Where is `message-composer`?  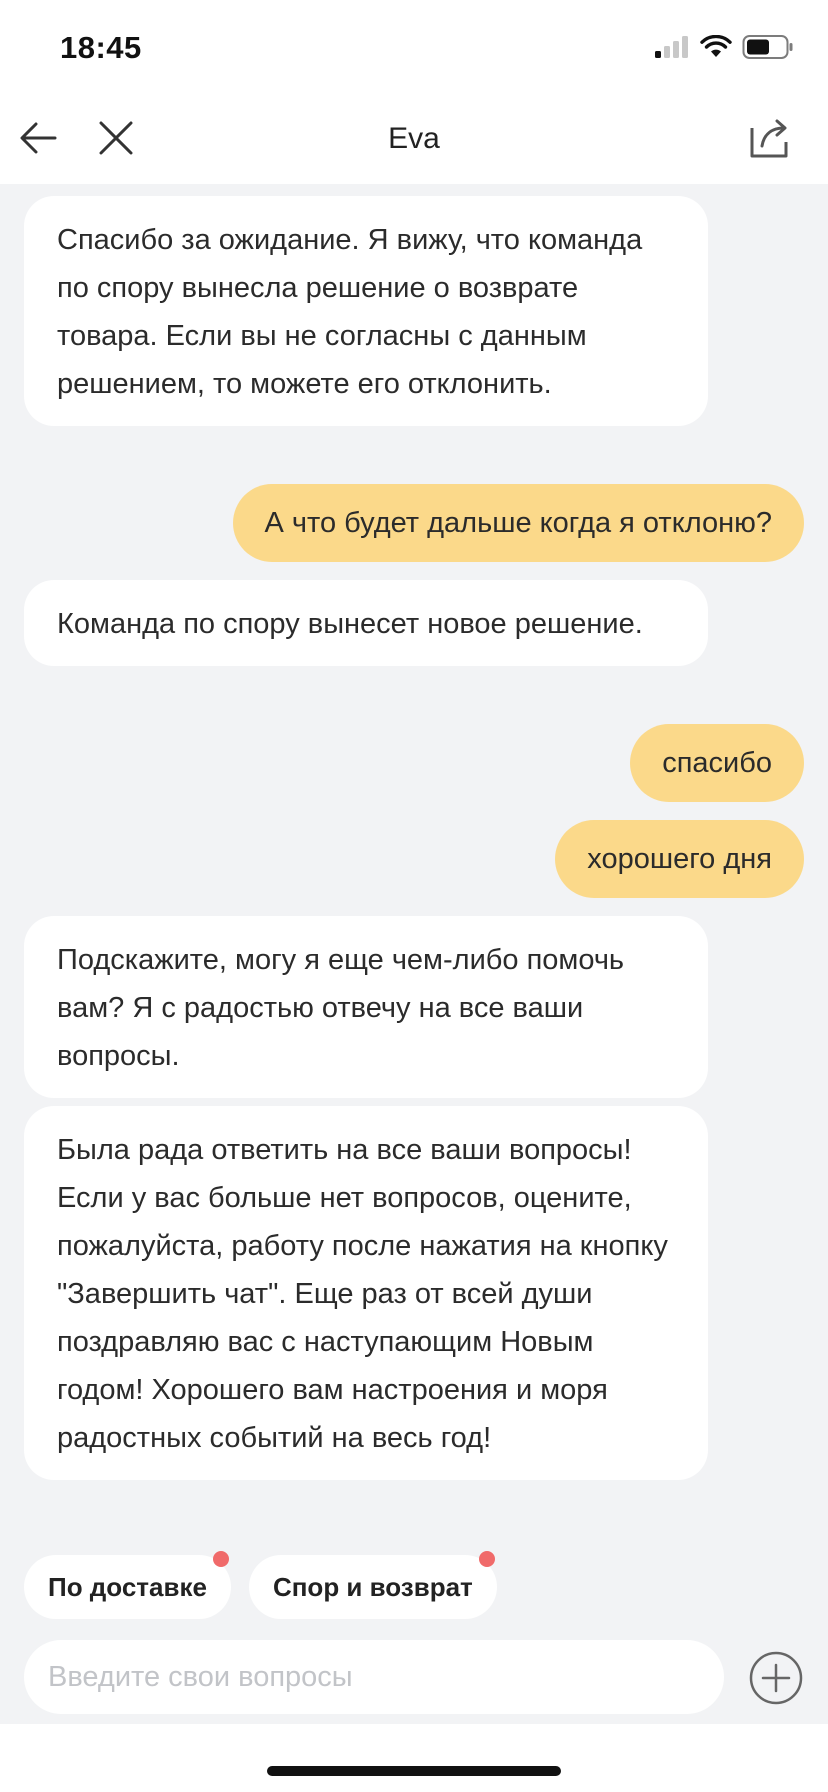 message-composer is located at coordinates (414, 1679).